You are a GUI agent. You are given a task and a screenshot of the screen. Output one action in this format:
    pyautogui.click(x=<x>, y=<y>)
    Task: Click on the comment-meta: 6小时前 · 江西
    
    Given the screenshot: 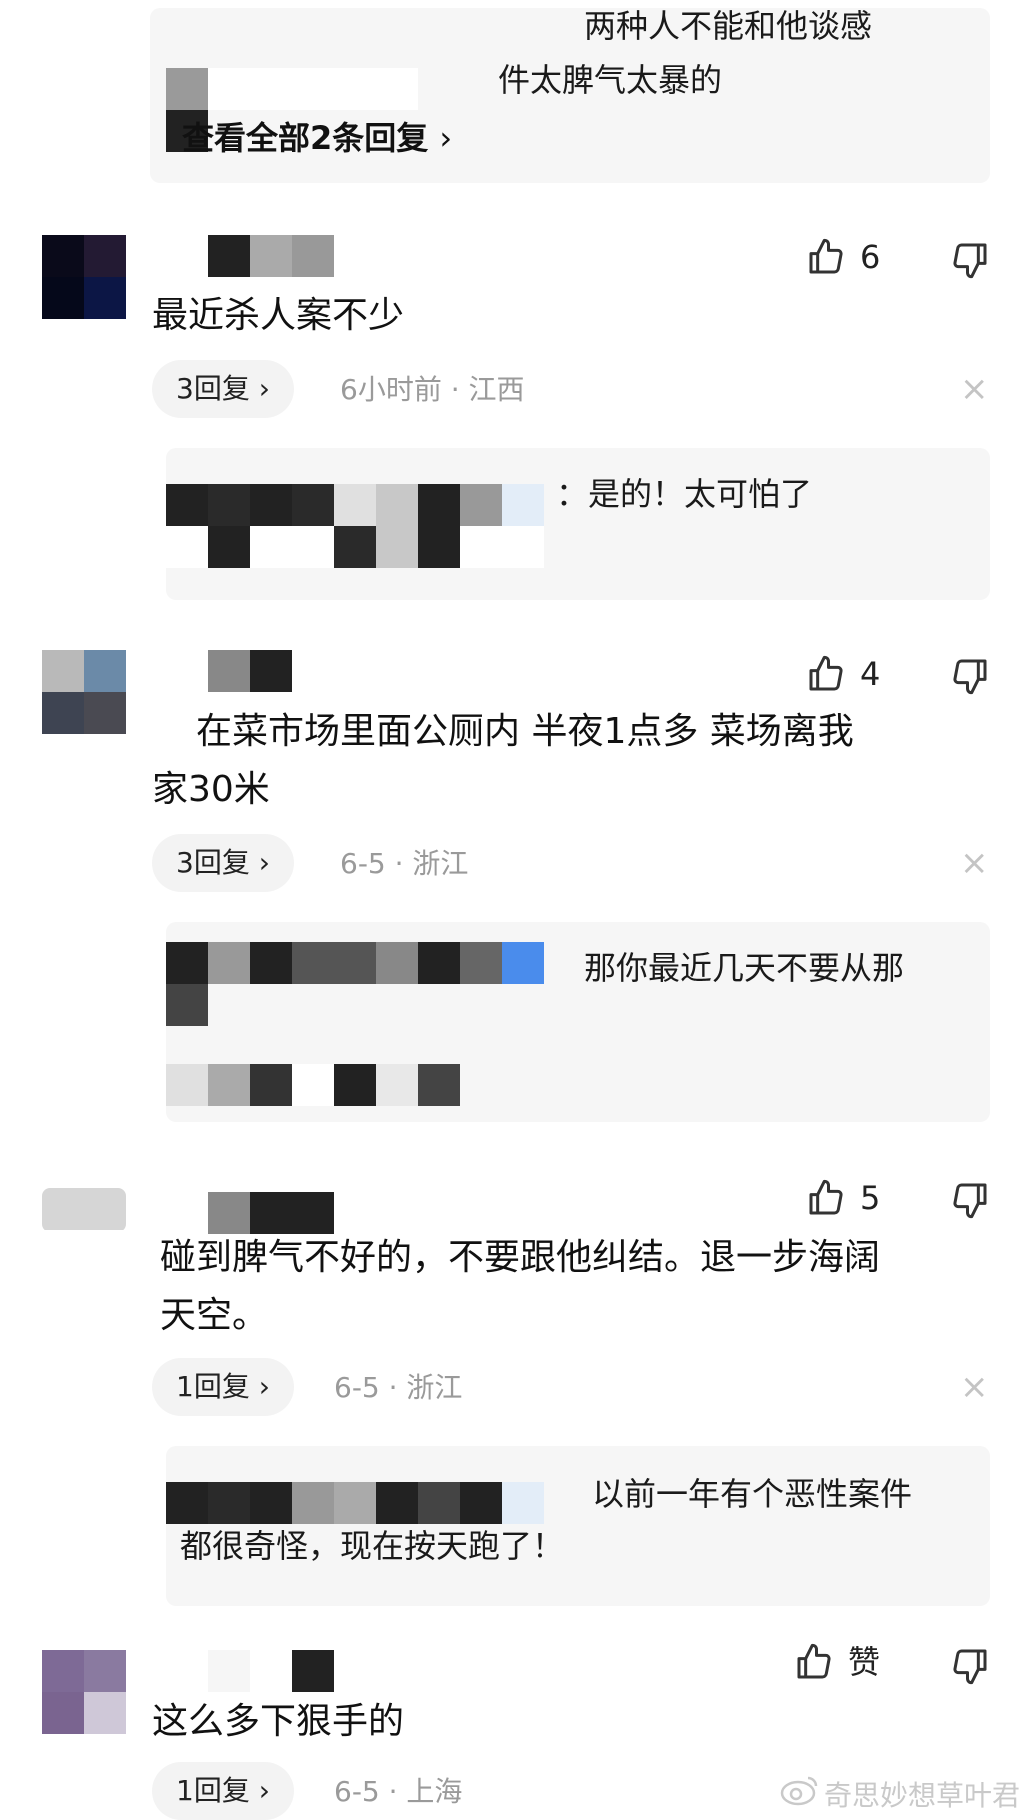 What is the action you would take?
    pyautogui.click(x=432, y=389)
    